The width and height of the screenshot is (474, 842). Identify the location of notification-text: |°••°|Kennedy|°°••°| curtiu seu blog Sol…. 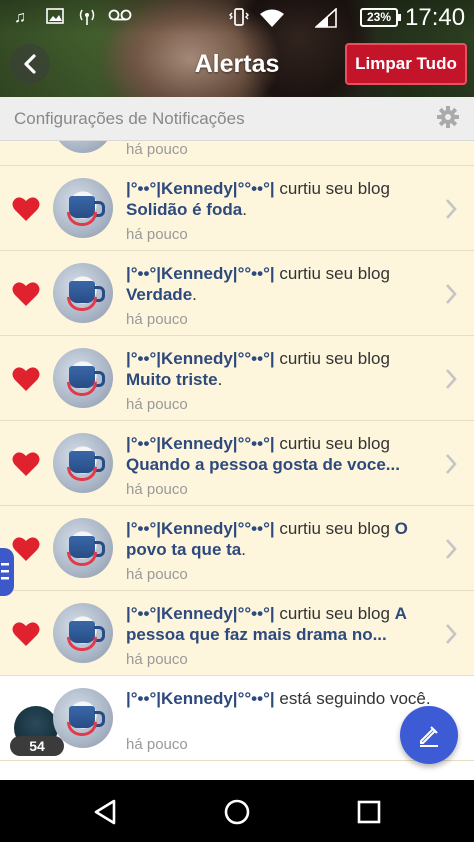
(258, 199).